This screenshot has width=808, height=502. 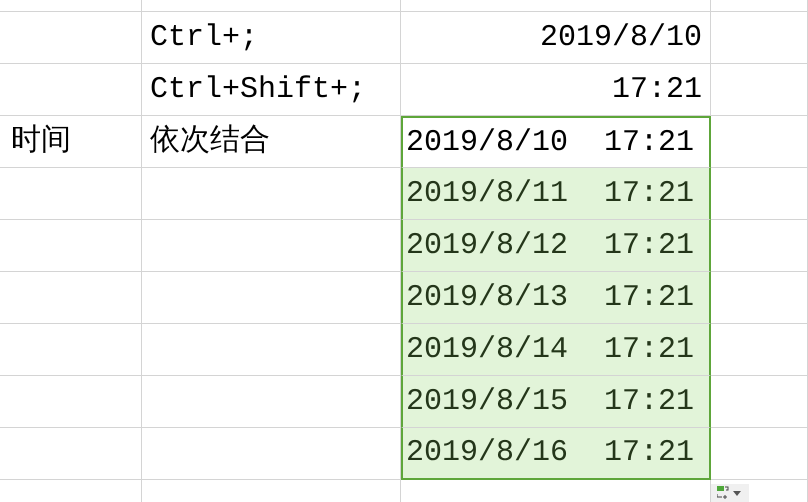 I want to click on table-cell: Ctrl+;, so click(x=271, y=38).